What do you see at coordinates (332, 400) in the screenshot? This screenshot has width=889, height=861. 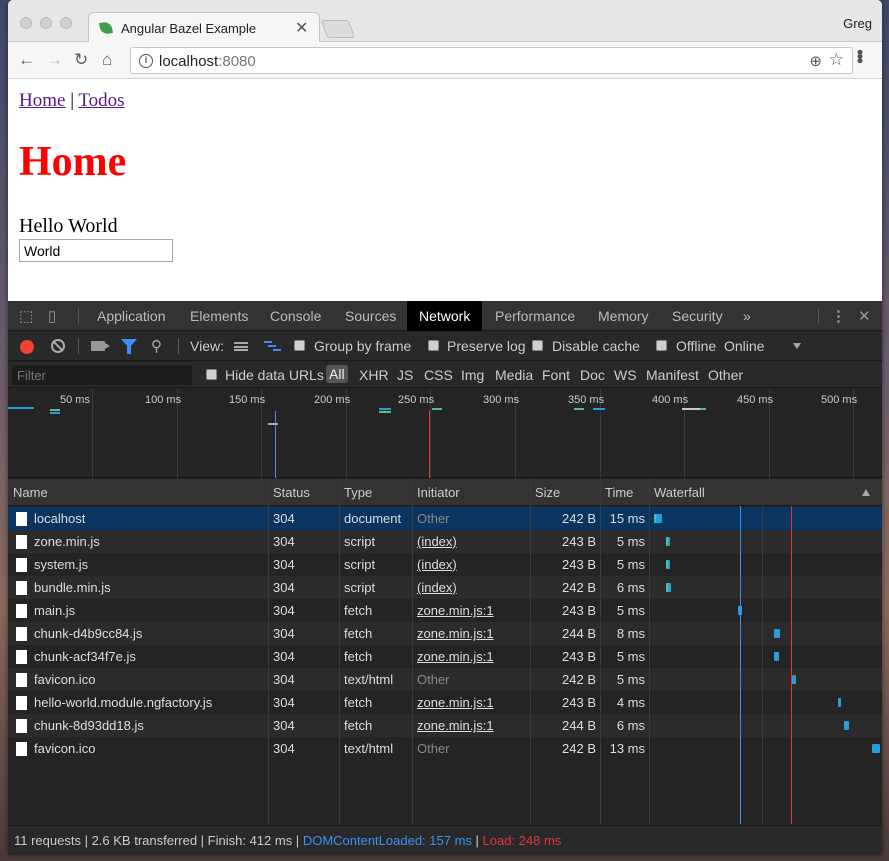 I see `overview-tick-label: 200 ms` at bounding box center [332, 400].